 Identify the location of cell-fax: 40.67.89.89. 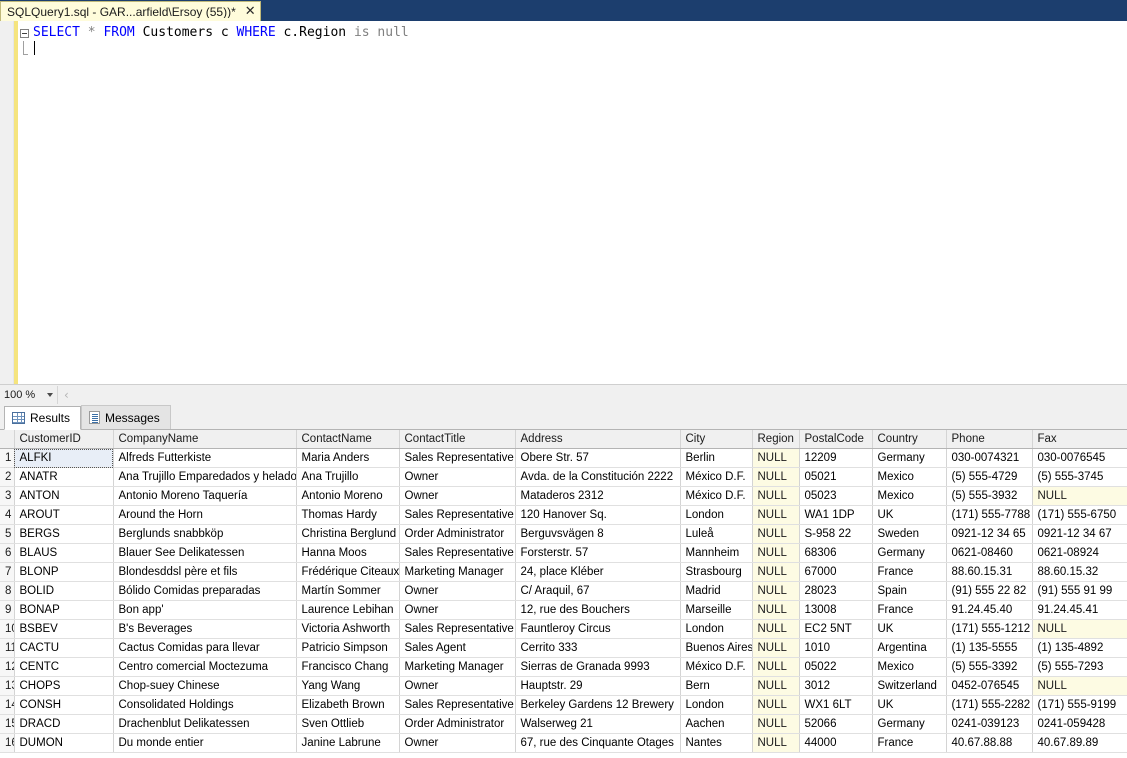
(1079, 743).